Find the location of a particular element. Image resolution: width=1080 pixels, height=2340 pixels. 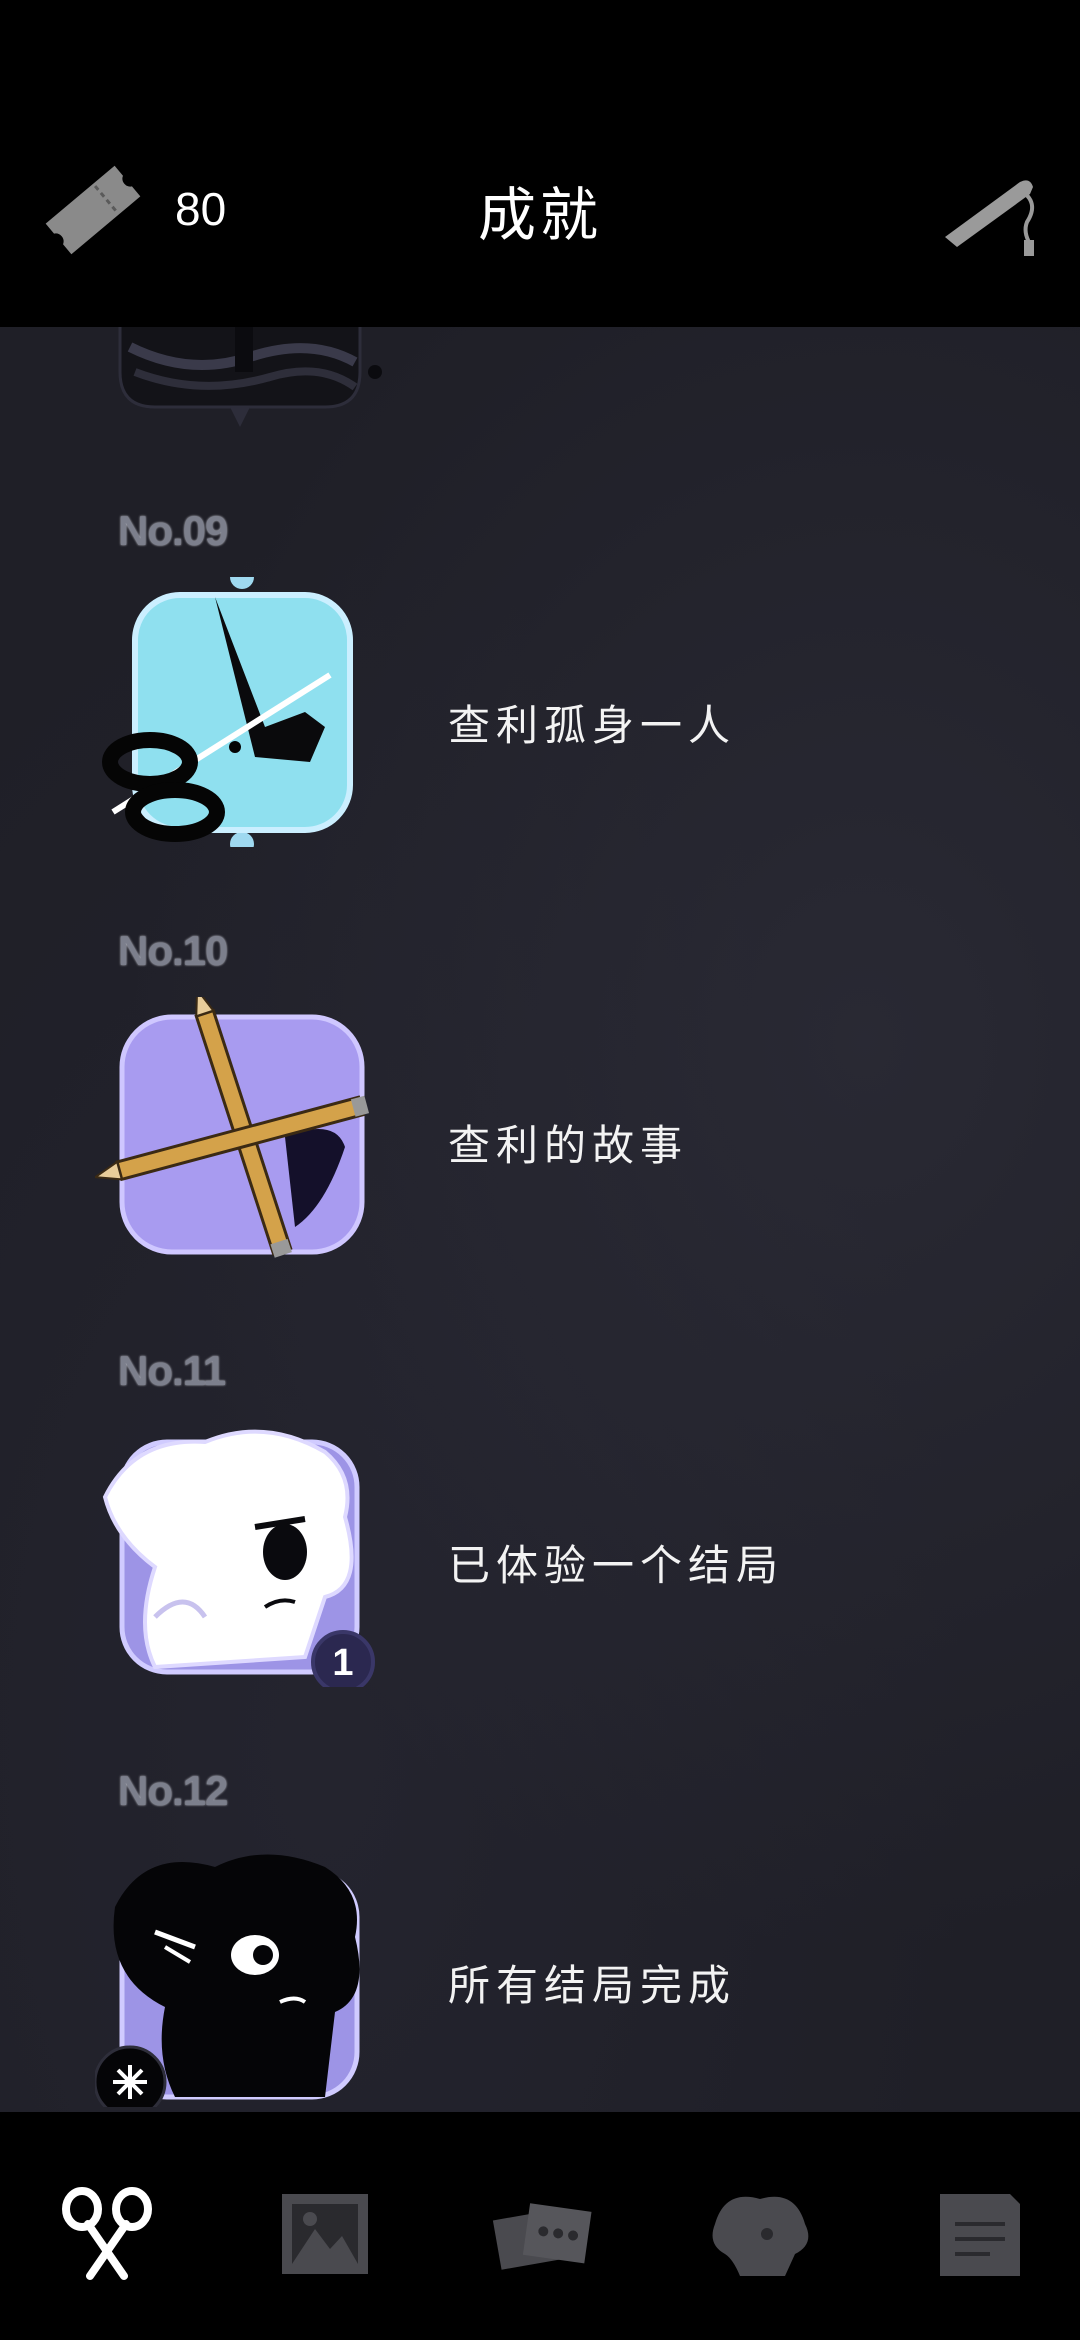

white-character-icon: 1 is located at coordinates (245, 1555).